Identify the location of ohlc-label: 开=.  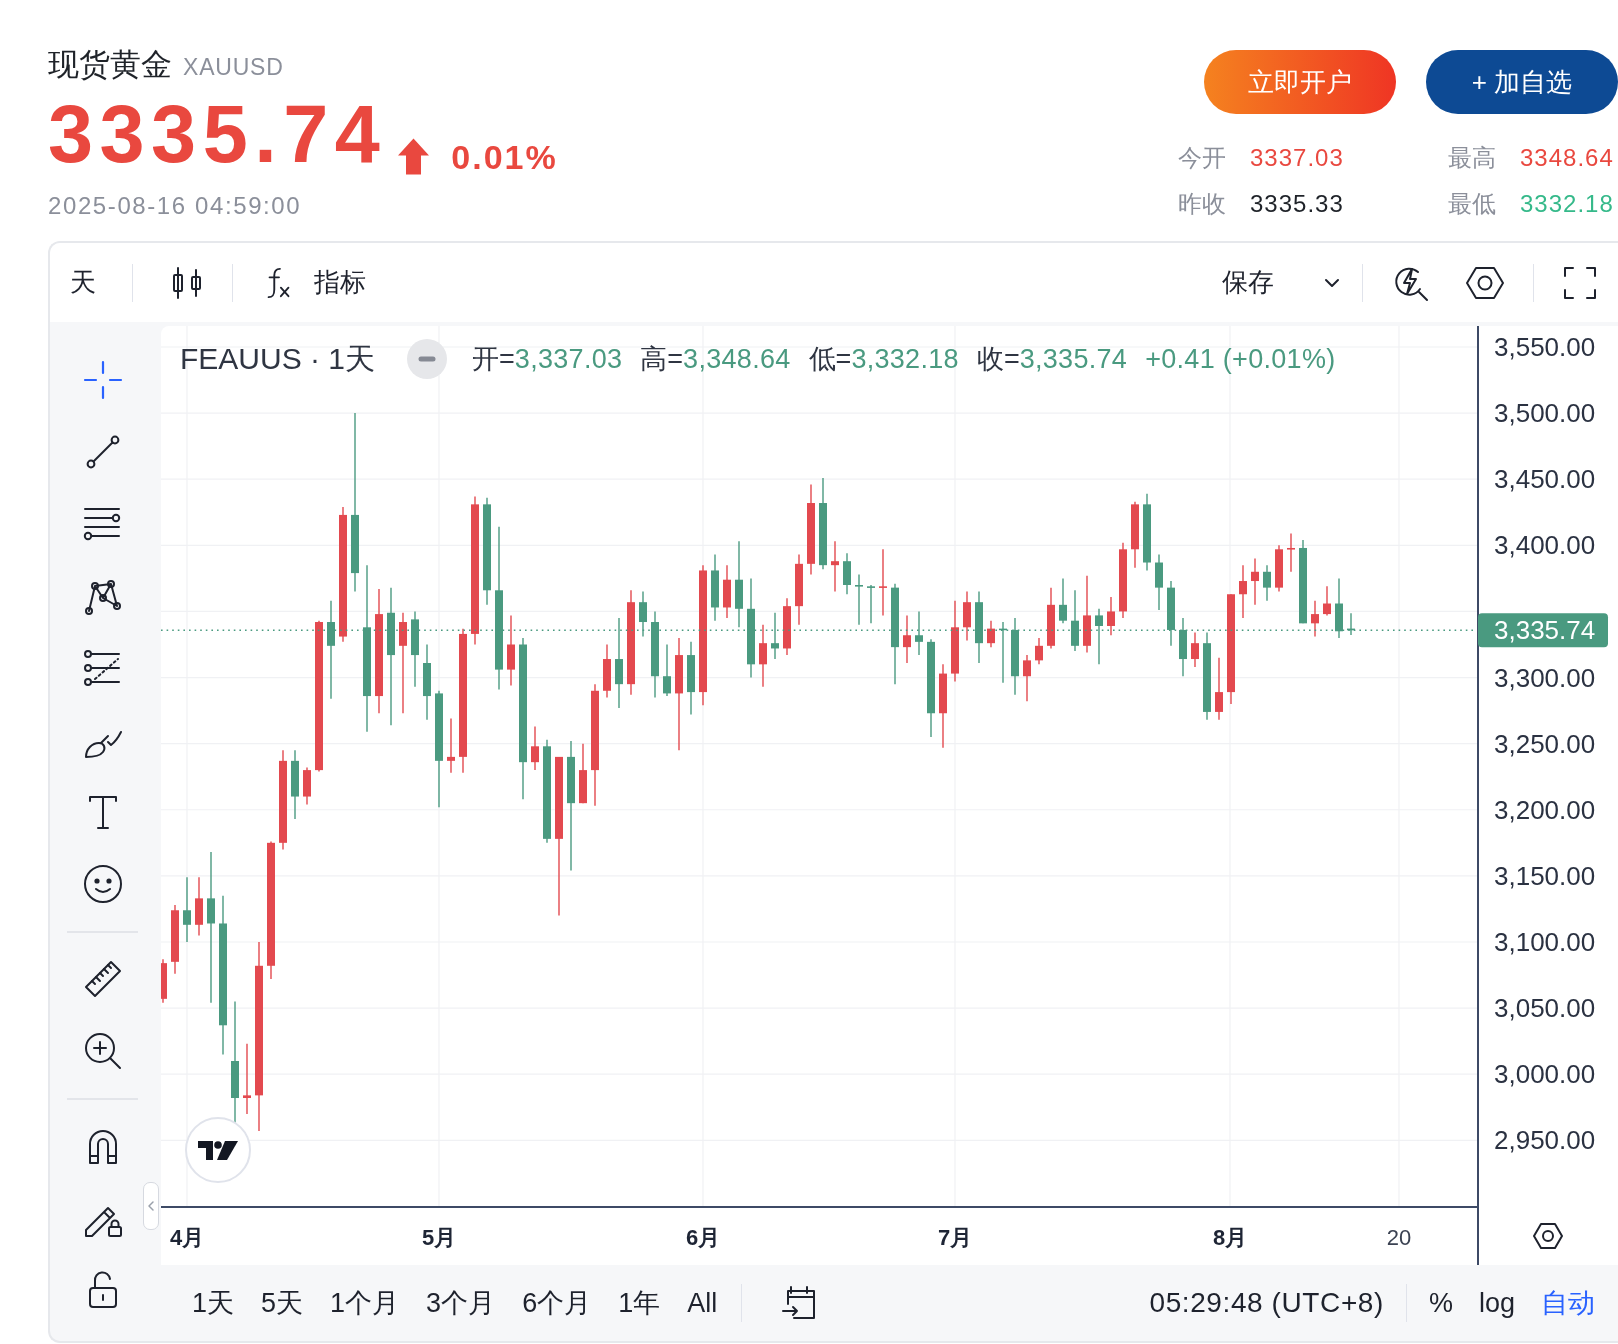
(493, 359).